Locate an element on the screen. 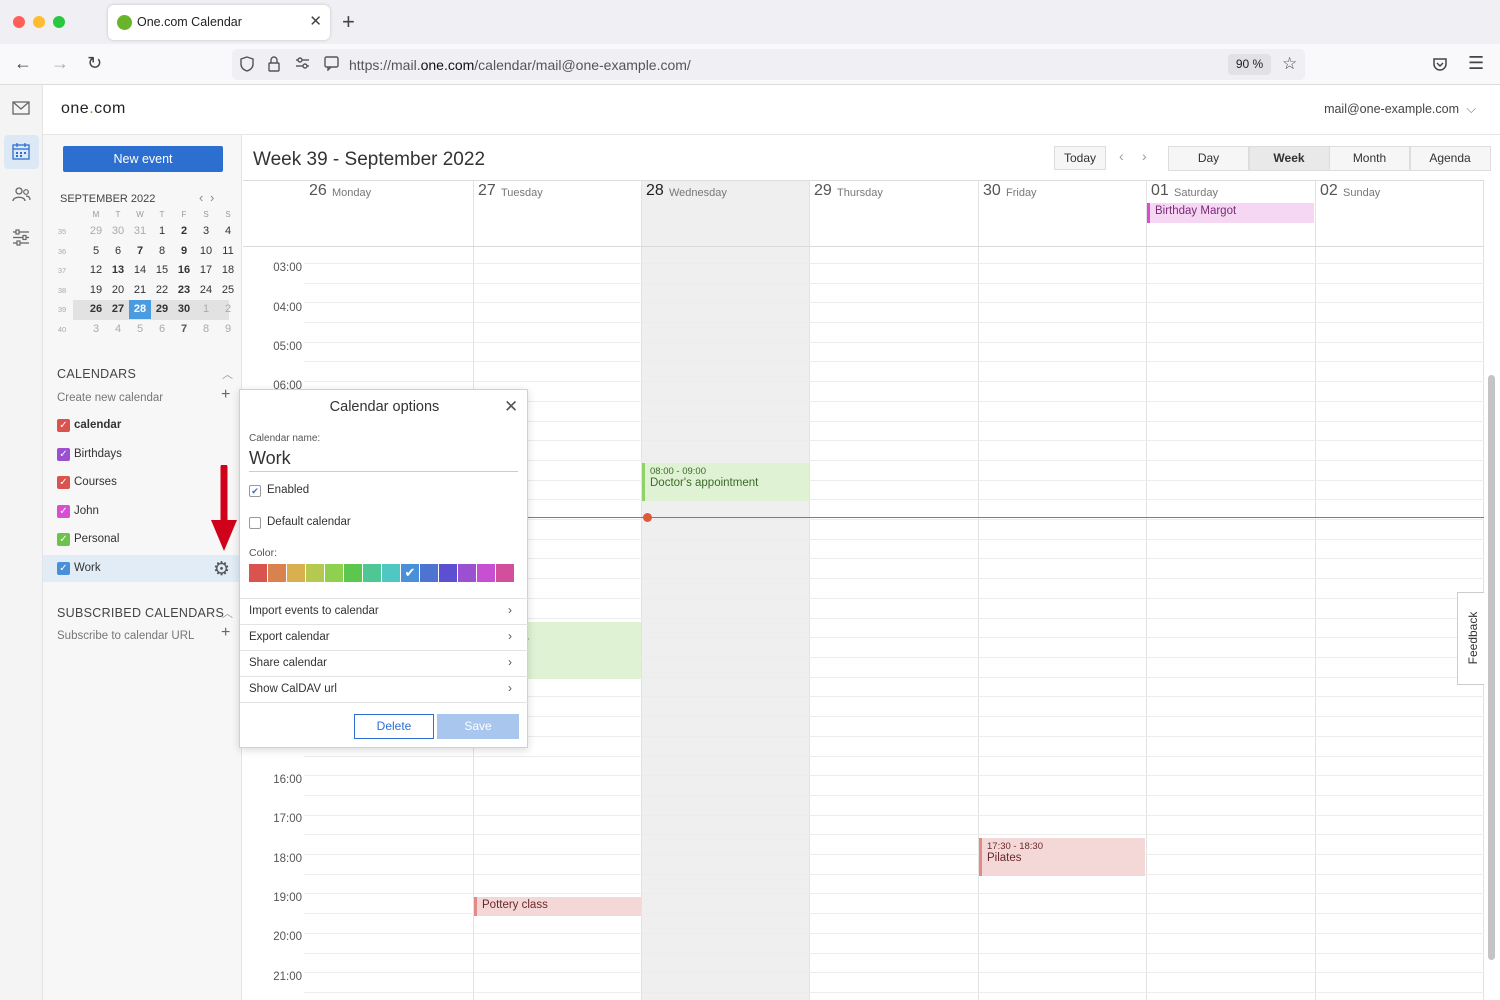 The width and height of the screenshot is (1500, 1000). calendar-name-input is located at coordinates (383, 459).